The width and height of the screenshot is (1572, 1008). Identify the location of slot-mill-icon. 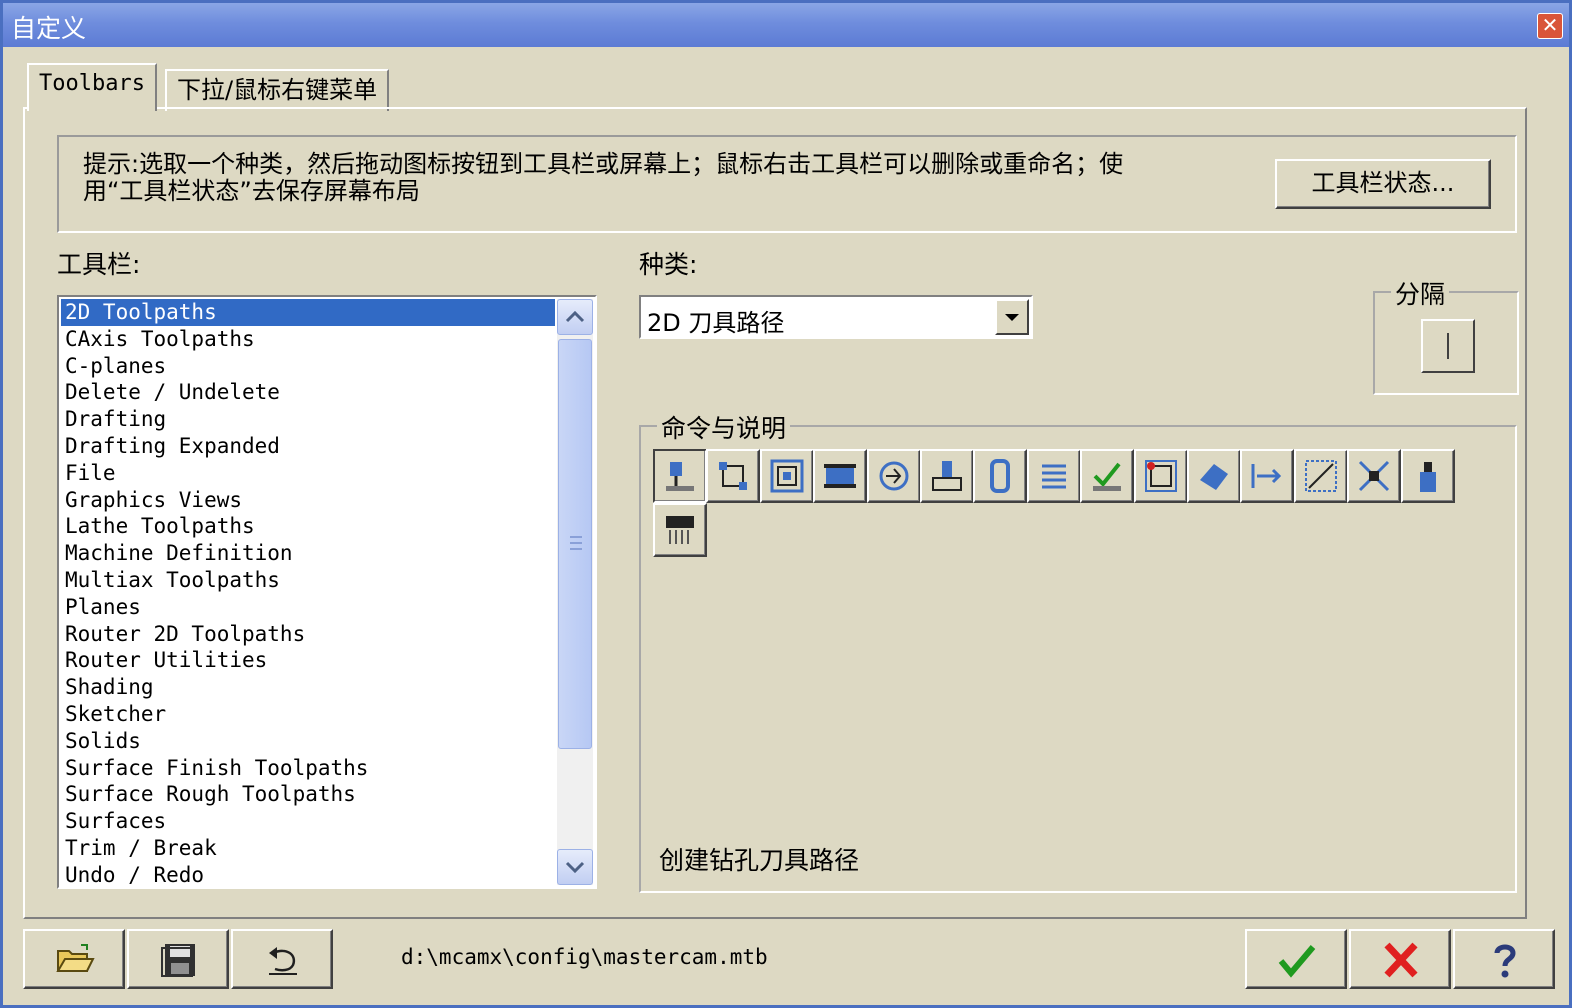
(947, 476).